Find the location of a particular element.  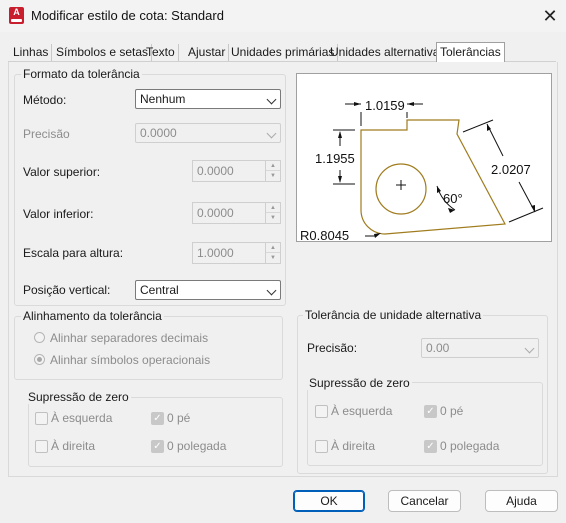

vertical-position-label: Posição vertical: is located at coordinates (67, 290).